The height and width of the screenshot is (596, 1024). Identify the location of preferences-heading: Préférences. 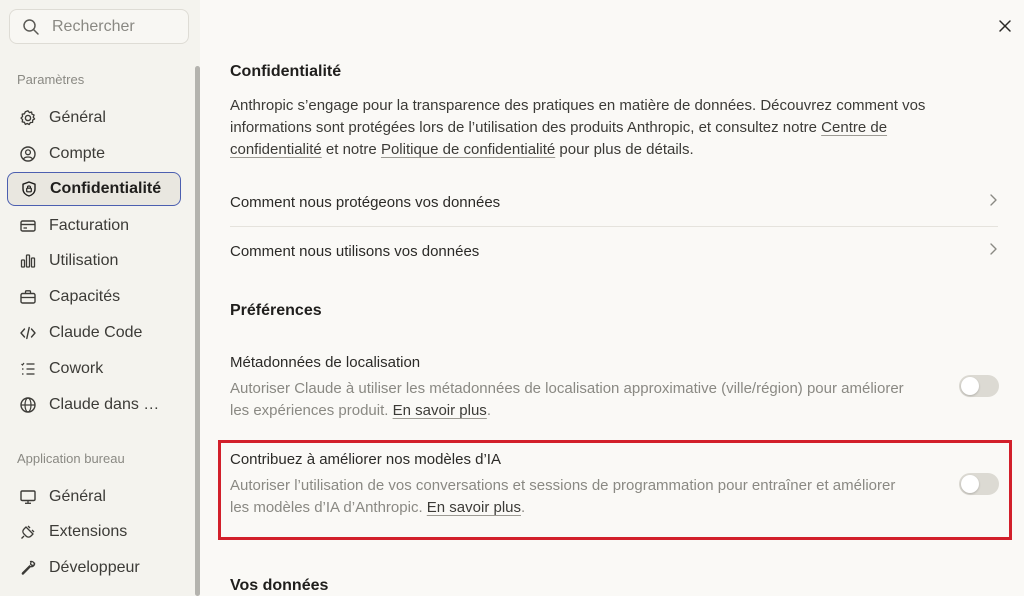
(276, 310).